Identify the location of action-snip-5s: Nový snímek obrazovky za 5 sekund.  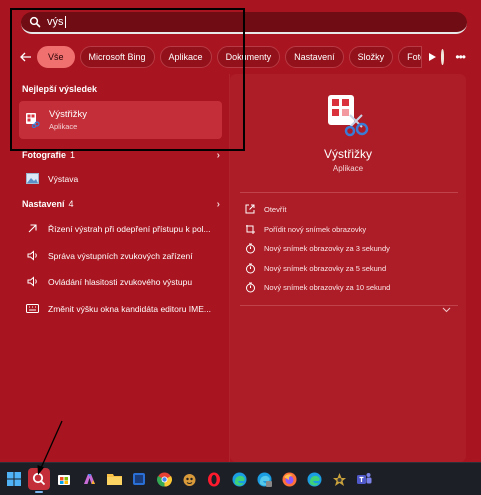
(315, 268).